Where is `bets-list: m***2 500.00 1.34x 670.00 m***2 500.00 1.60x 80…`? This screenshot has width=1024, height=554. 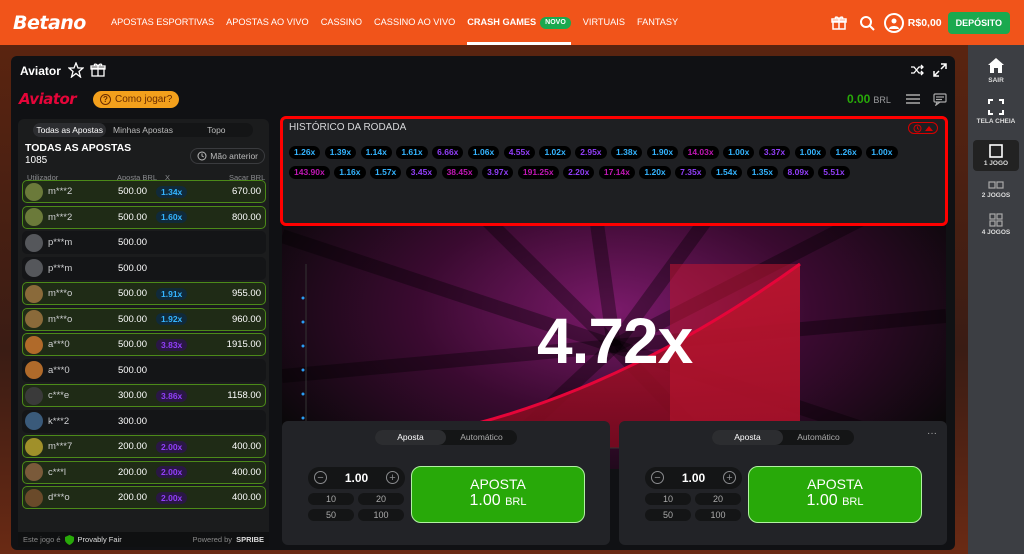
bets-list: m***2 500.00 1.34x 670.00 m***2 500.00 1.60x 80… is located at coordinates (144, 346).